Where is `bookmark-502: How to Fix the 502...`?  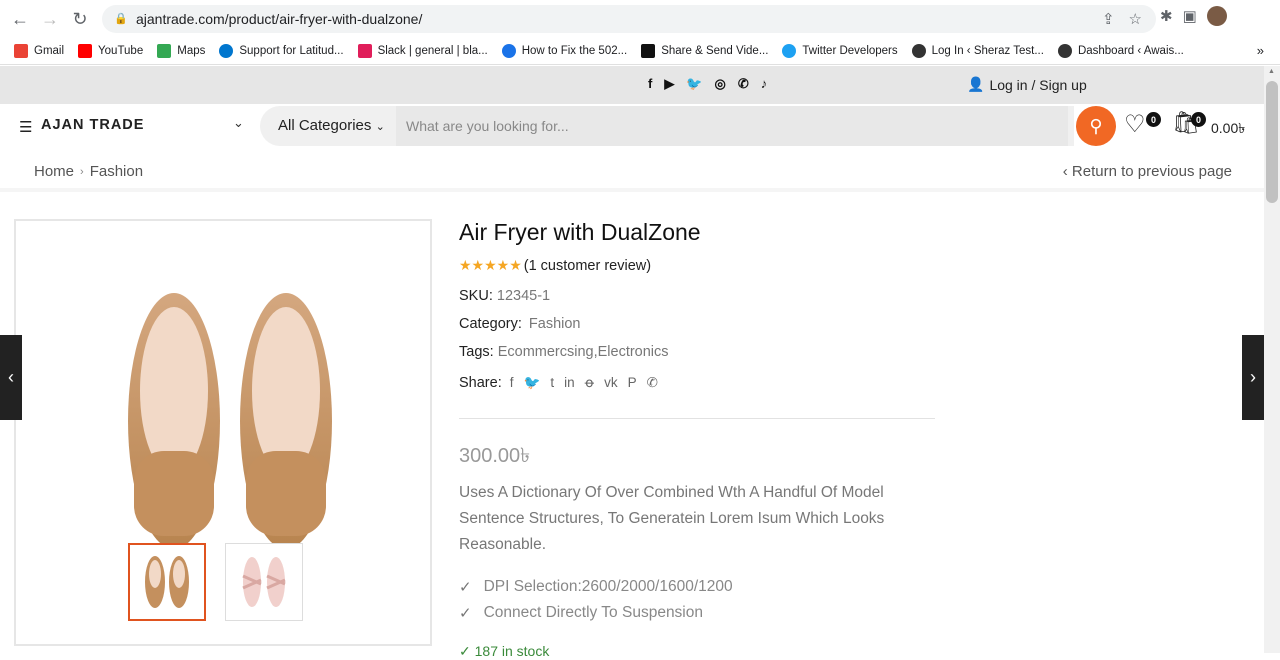
bookmark-502: How to Fix the 502... is located at coordinates (564, 50).